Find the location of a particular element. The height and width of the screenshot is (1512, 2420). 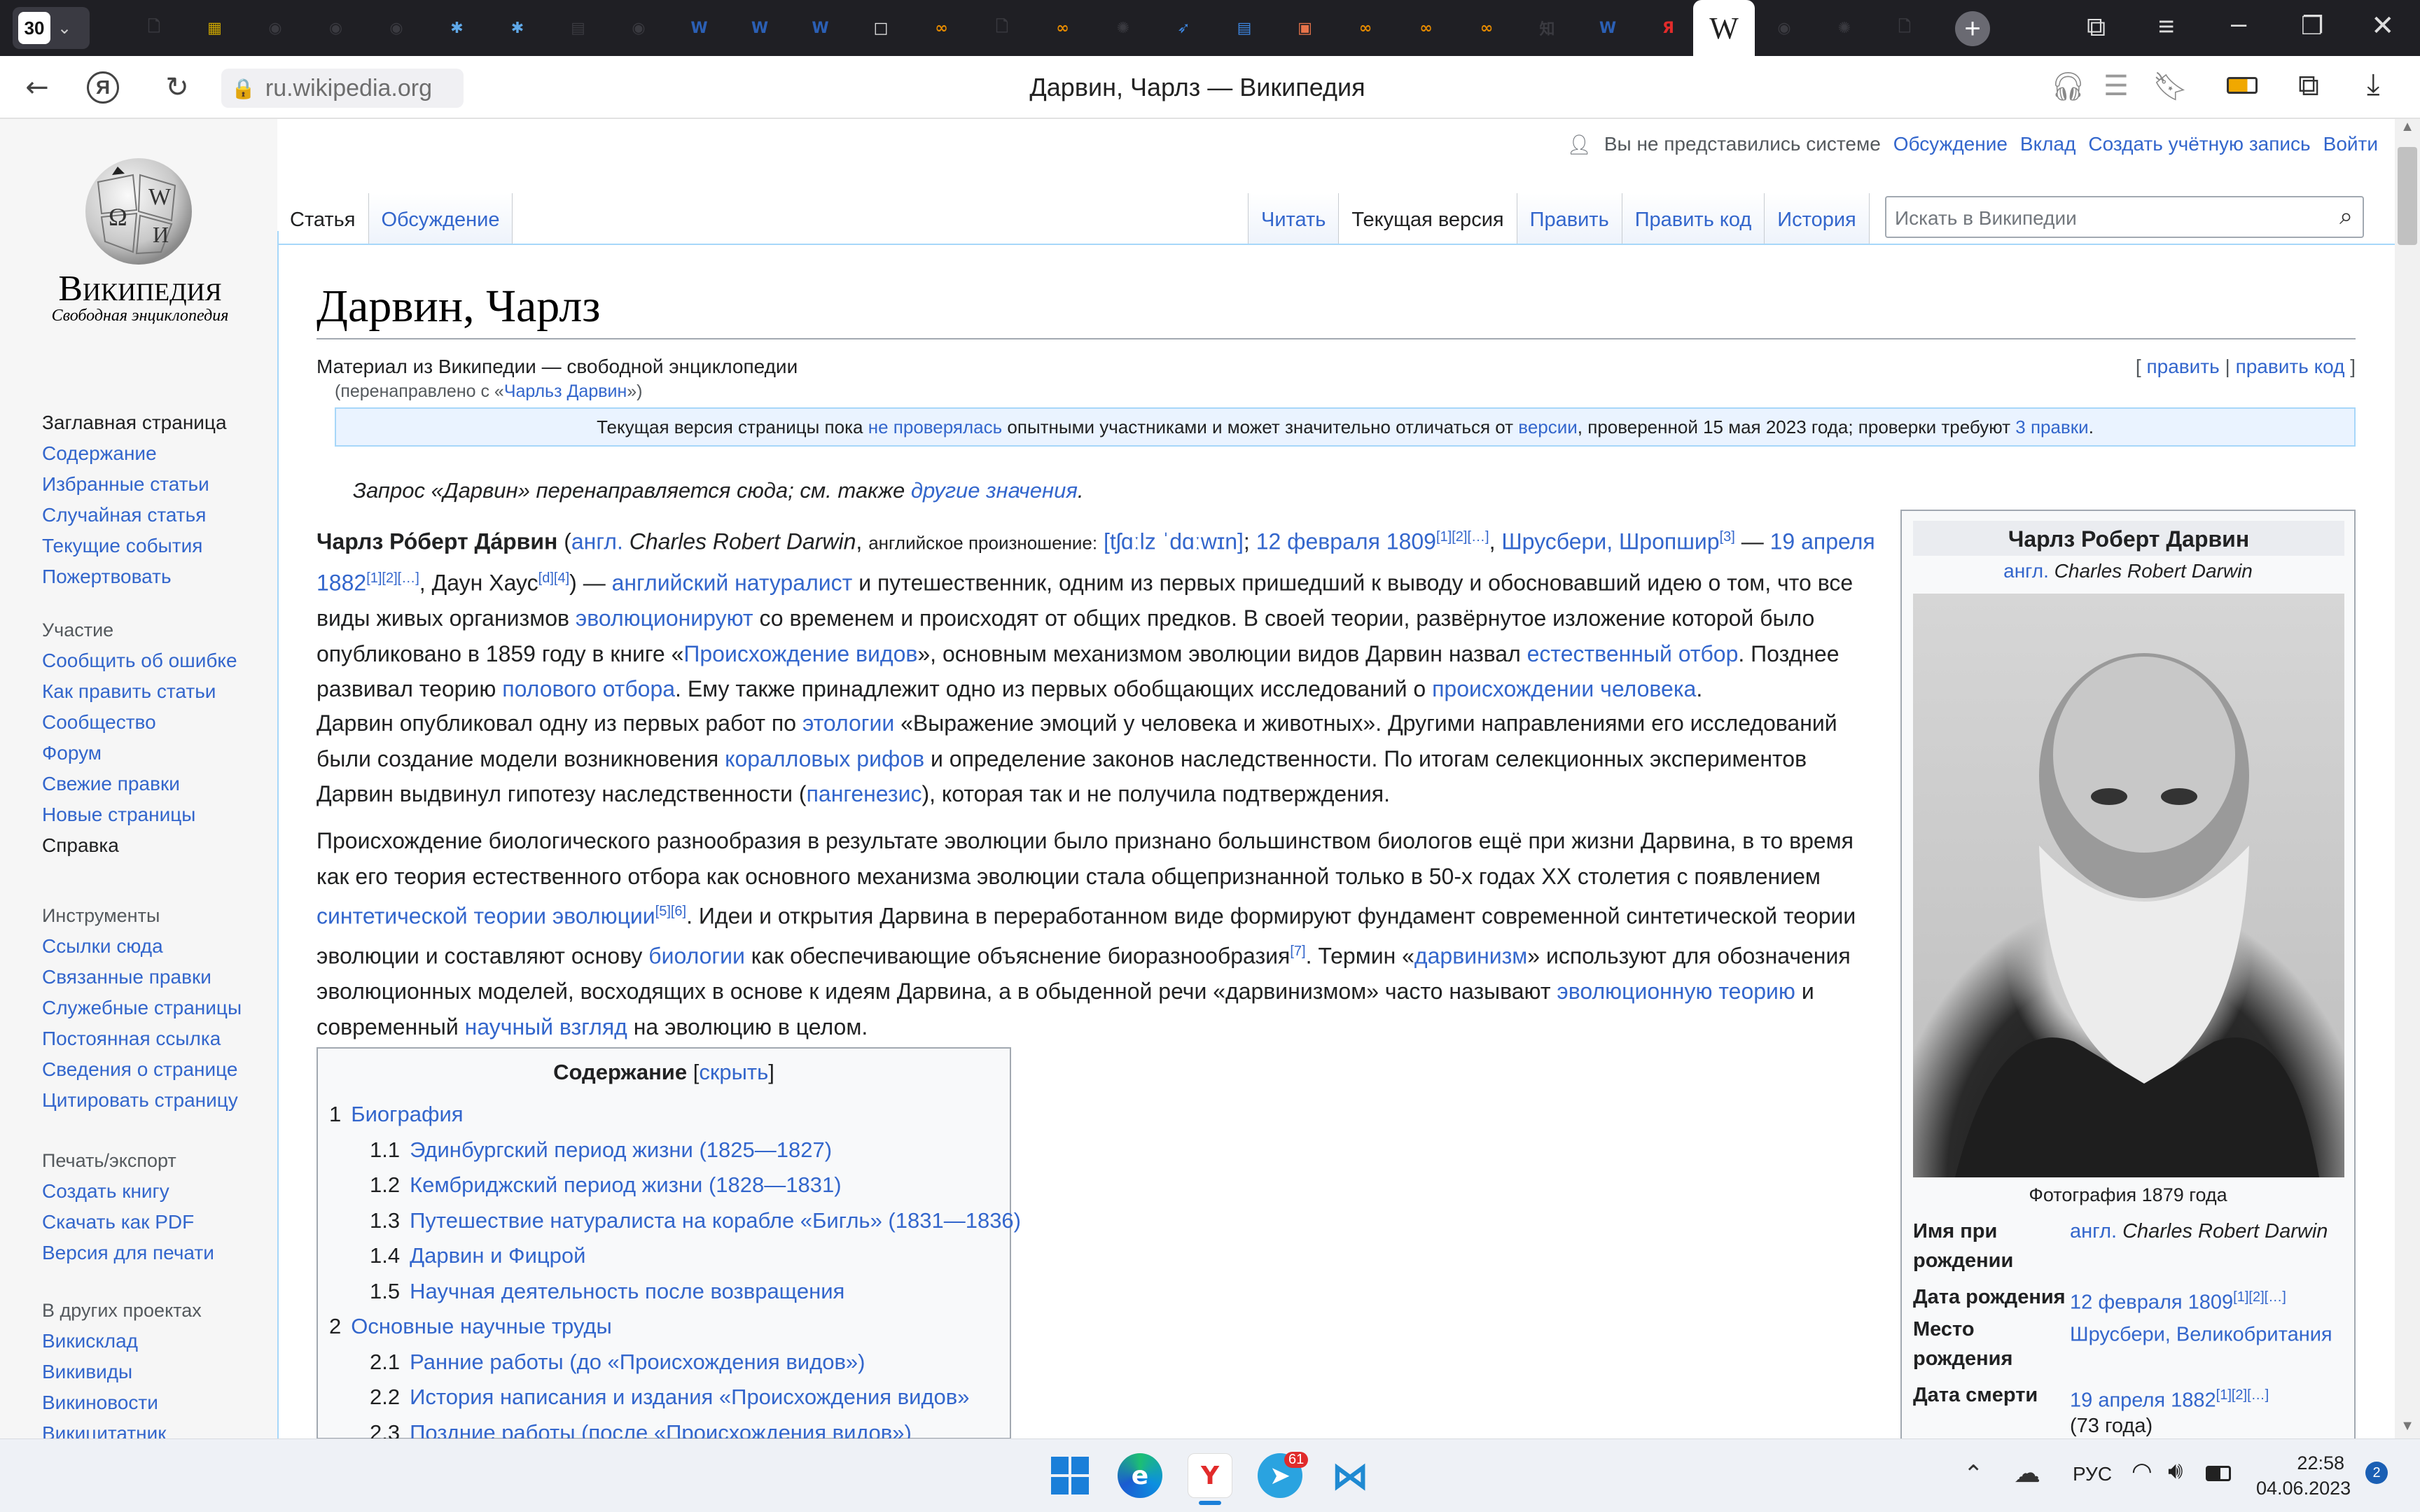

sidebar-link: Скачать как PDF is located at coordinates (128, 1222).